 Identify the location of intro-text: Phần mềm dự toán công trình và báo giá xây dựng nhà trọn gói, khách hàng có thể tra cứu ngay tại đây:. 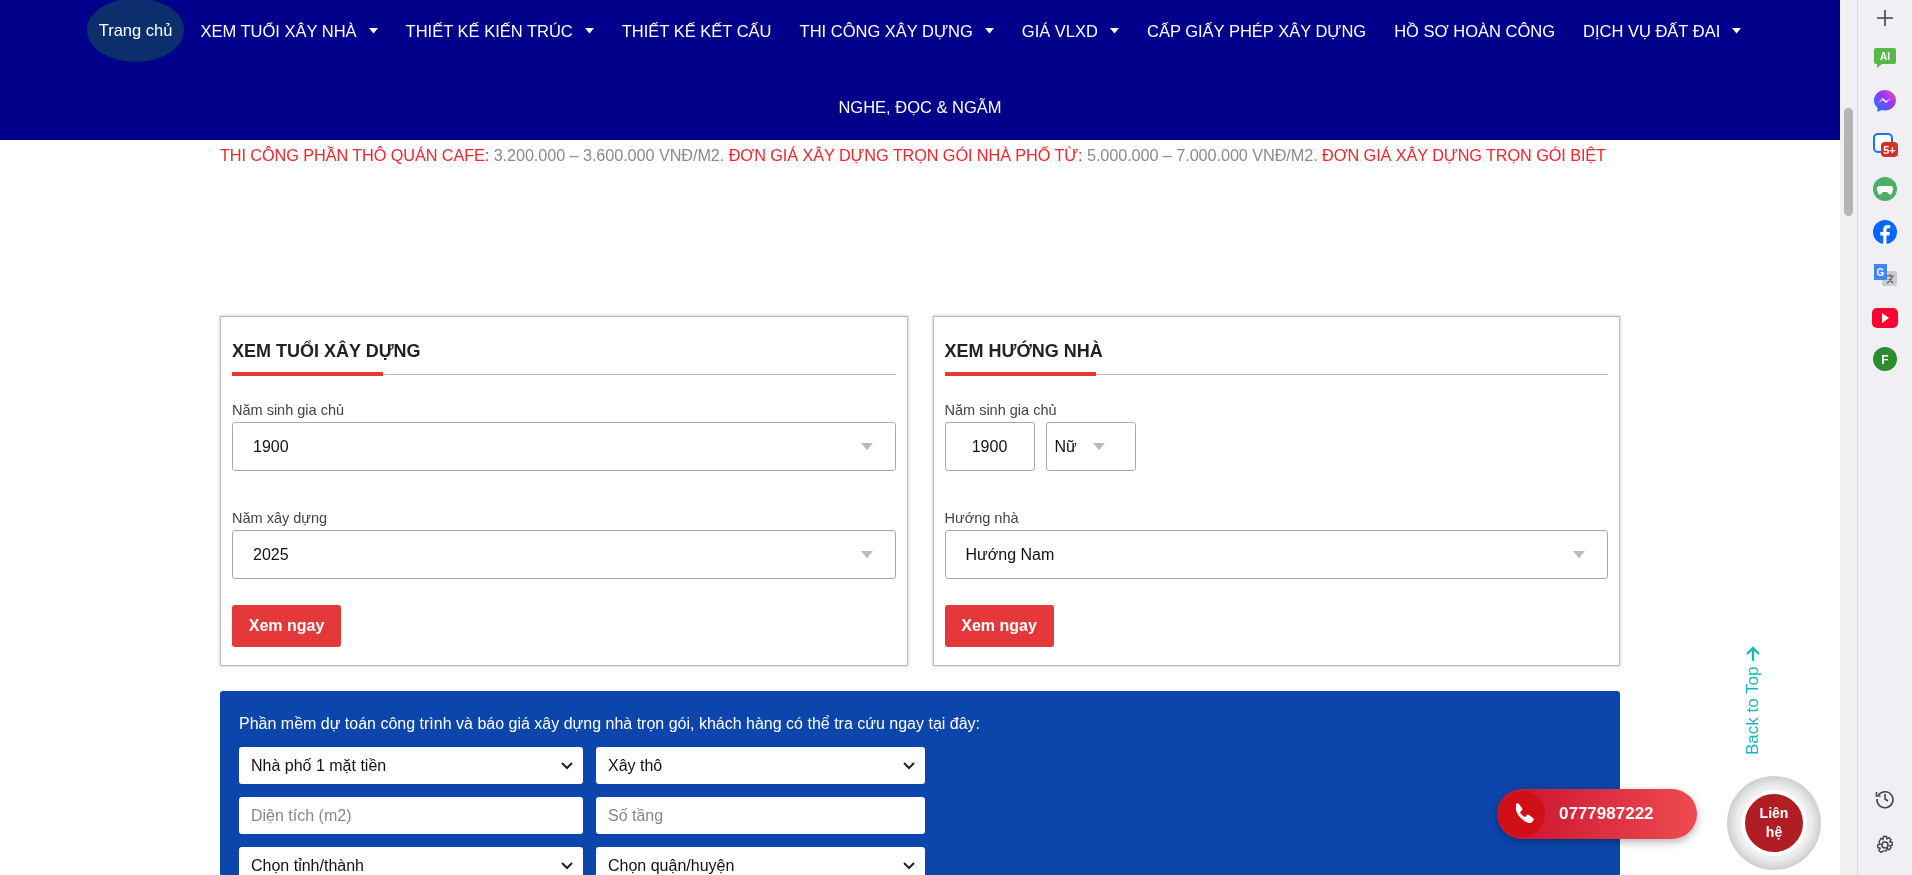
(610, 724).